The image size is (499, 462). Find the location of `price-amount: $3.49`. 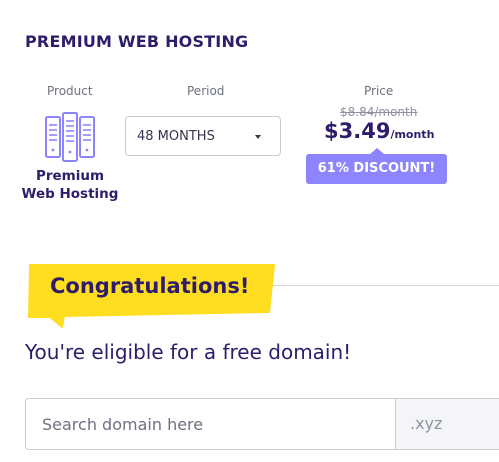

price-amount: $3.49 is located at coordinates (357, 131).